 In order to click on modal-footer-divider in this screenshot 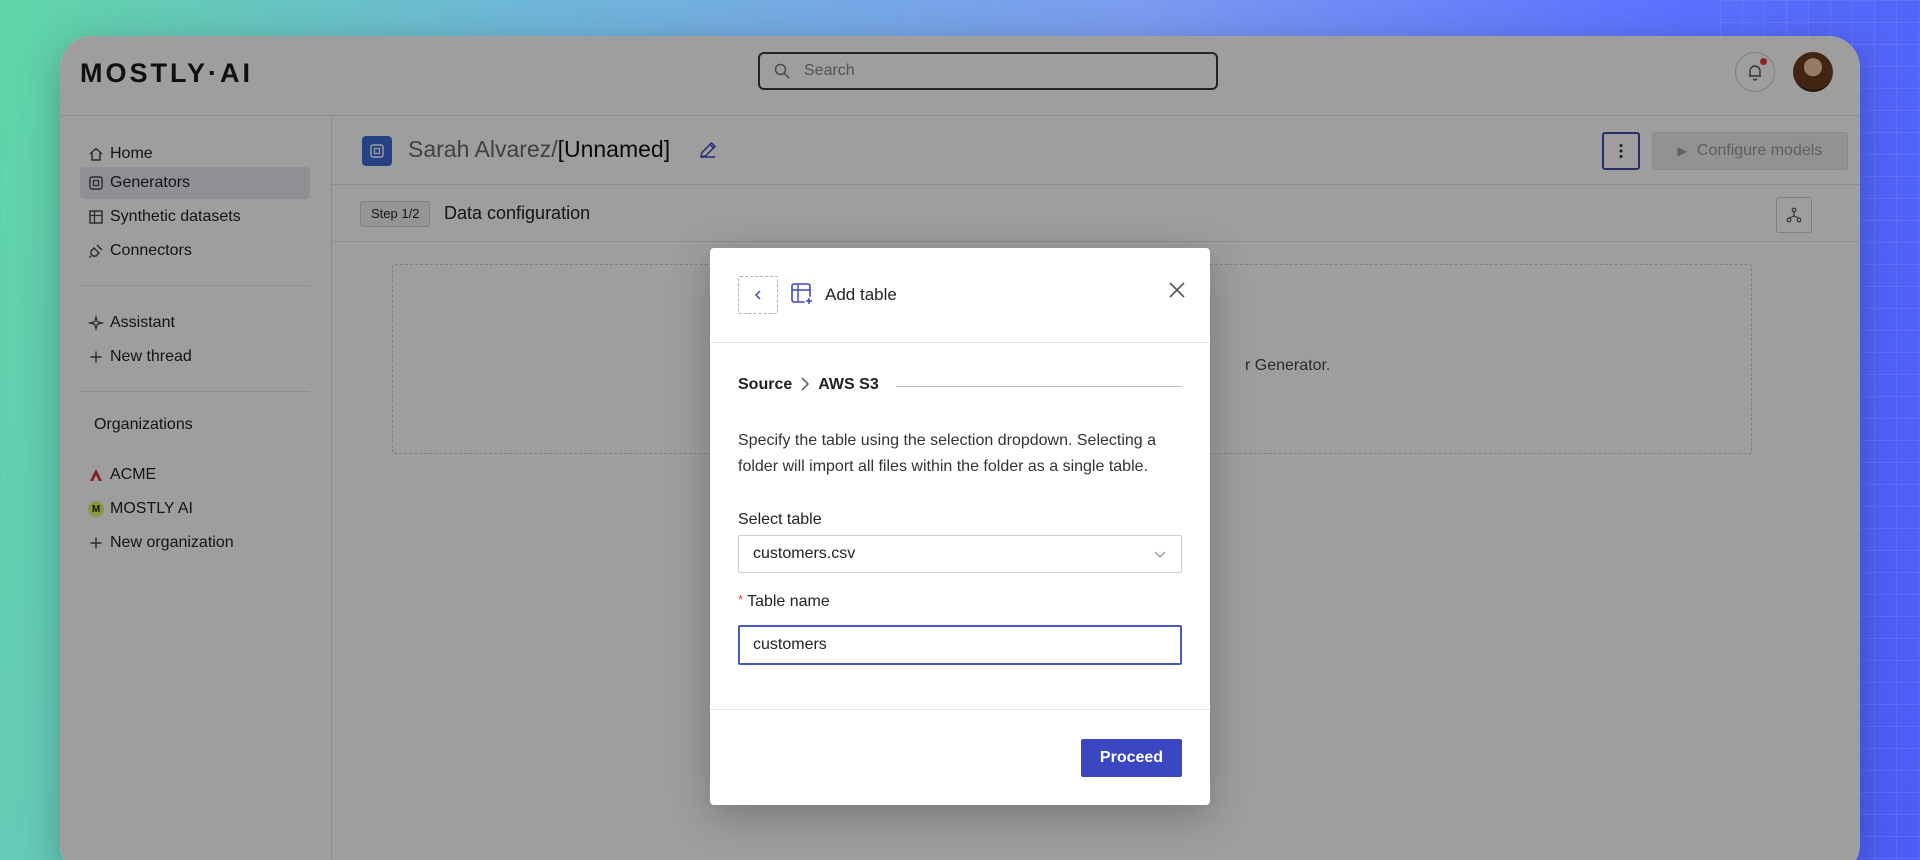, I will do `click(960, 709)`.